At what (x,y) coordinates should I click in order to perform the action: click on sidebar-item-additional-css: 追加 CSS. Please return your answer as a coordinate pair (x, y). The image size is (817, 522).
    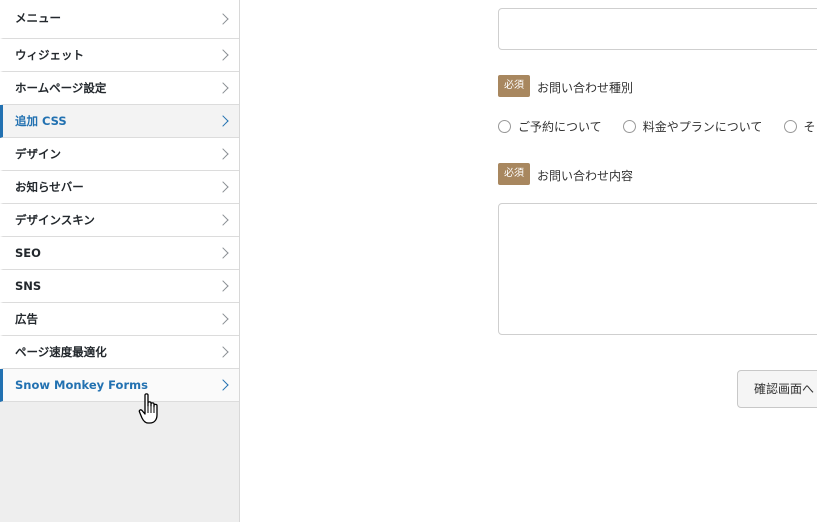
    Looking at the image, I should click on (119, 121).